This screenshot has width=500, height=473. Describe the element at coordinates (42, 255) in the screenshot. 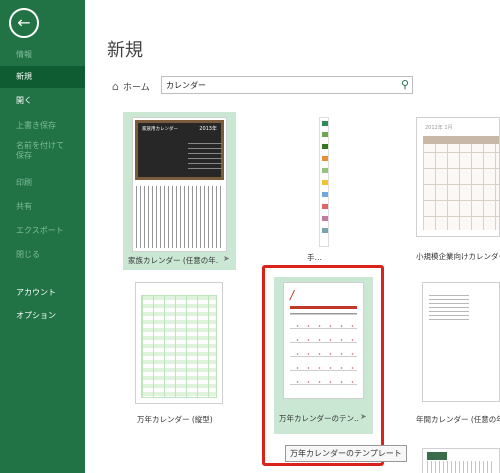

I see `nav-item-close: 閉じる` at that location.